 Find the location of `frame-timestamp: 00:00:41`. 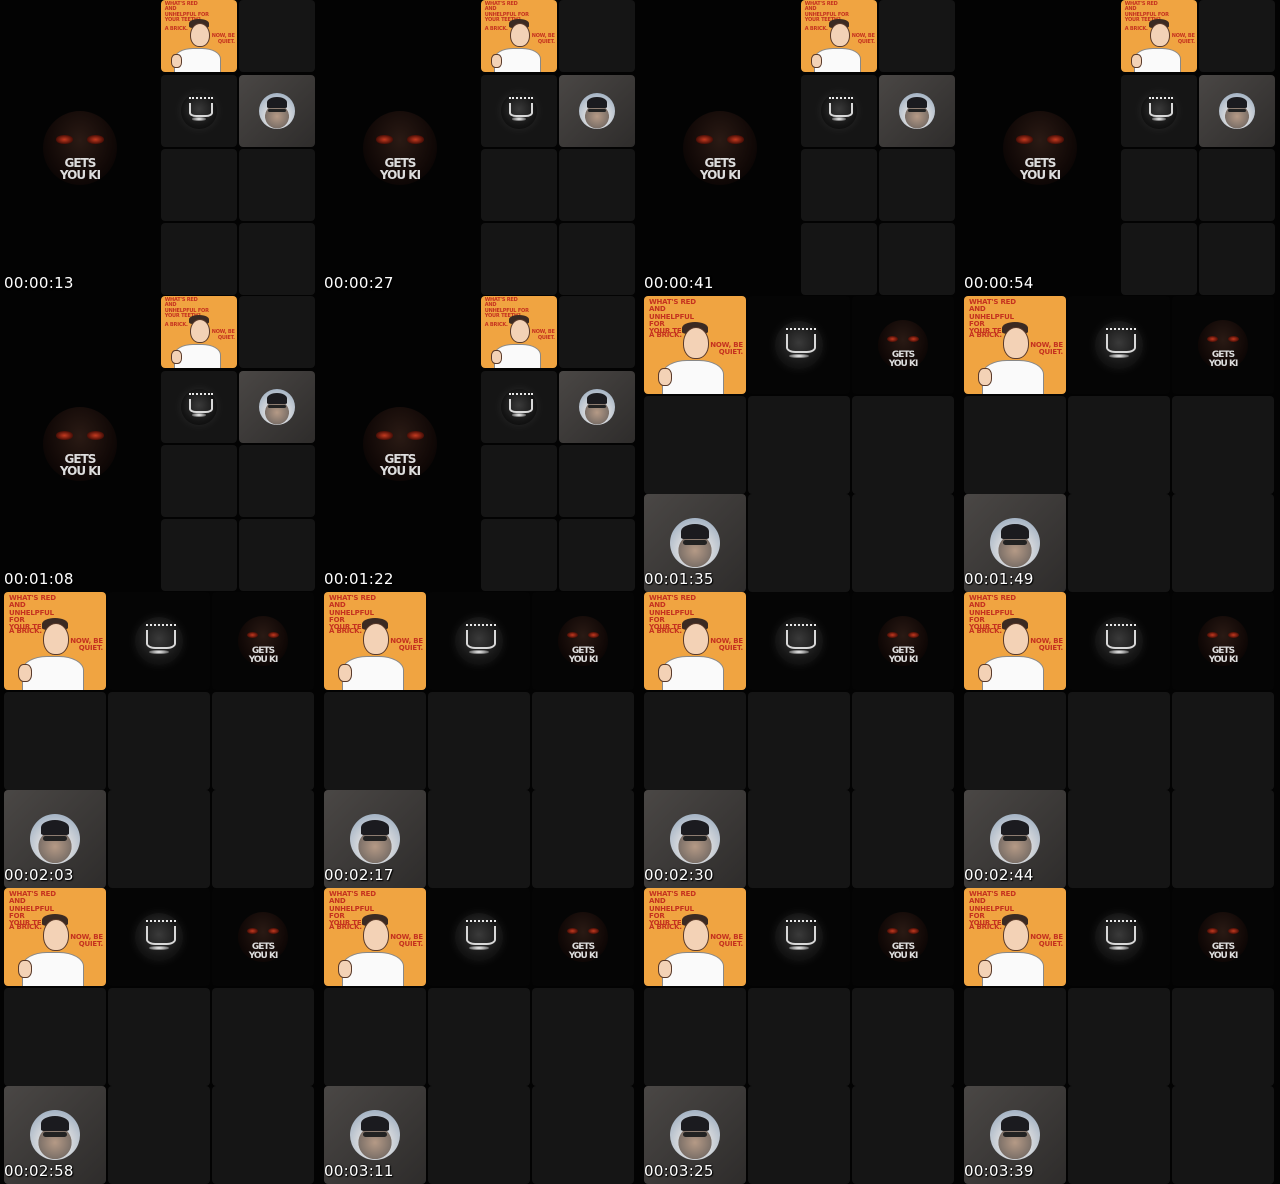

frame-timestamp: 00:00:41 is located at coordinates (679, 283).